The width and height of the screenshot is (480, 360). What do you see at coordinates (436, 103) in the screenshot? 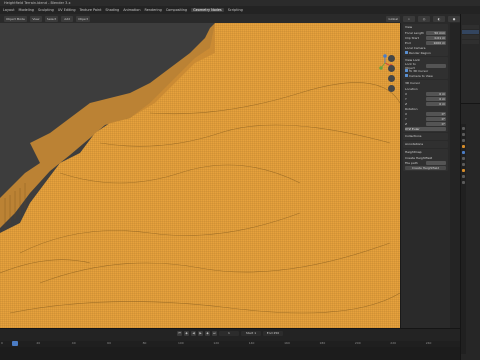
I see `cursor-z-field: 0 m` at bounding box center [436, 103].